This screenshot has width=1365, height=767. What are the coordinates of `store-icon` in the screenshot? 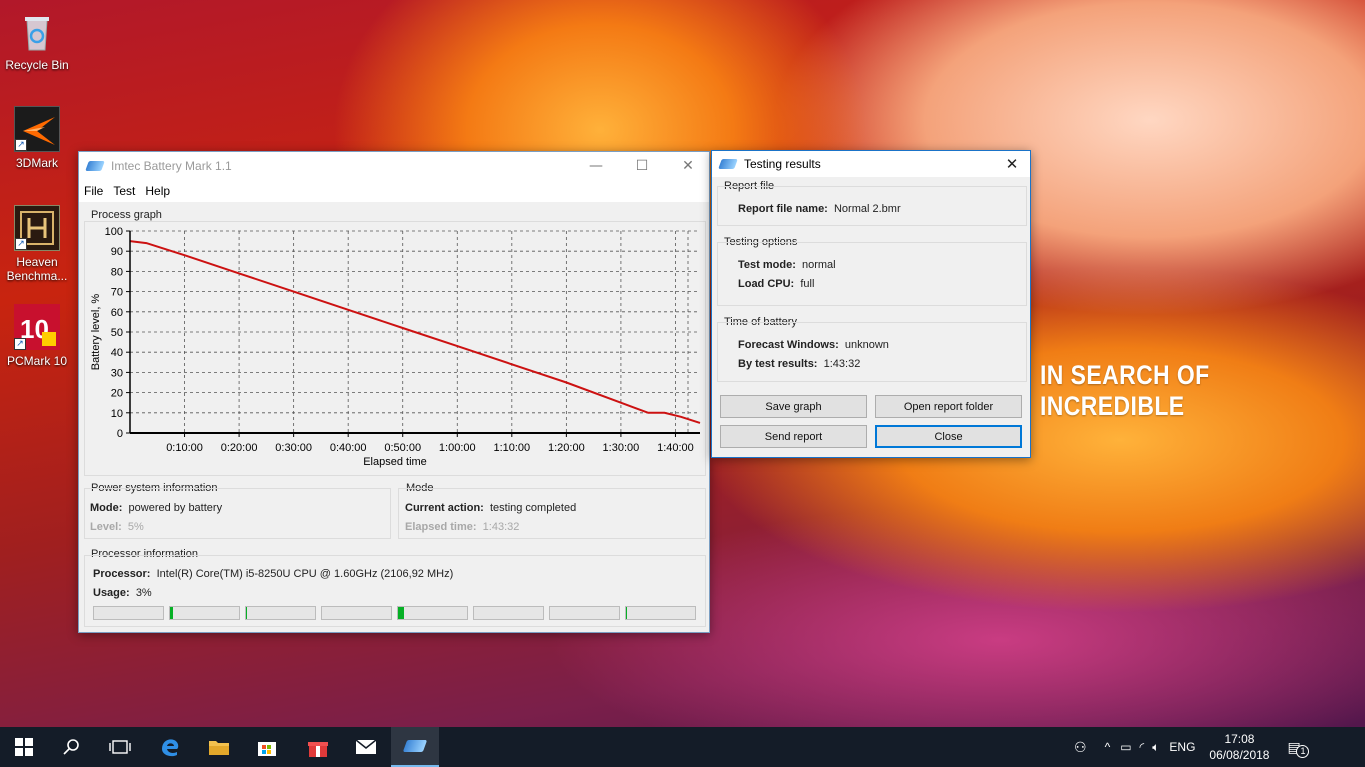 It's located at (267, 749).